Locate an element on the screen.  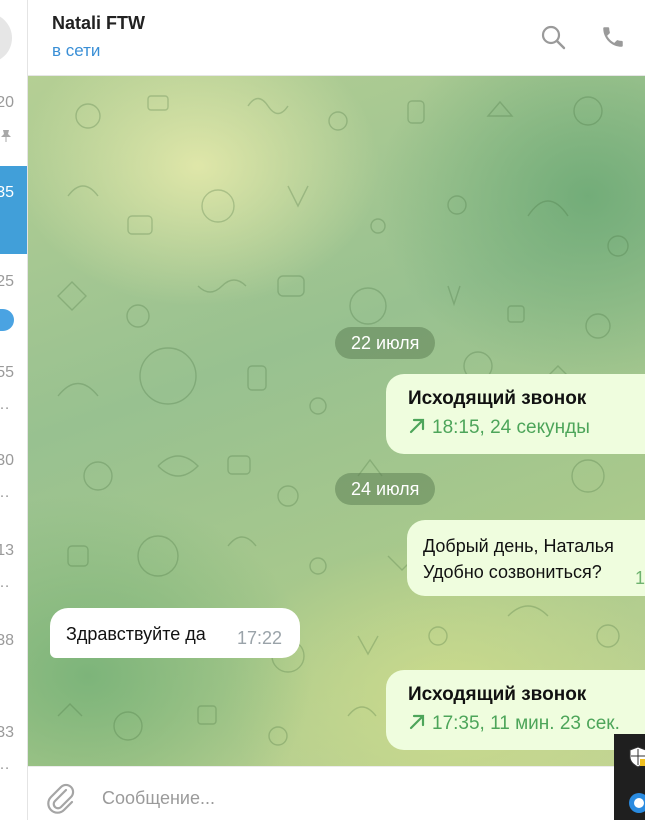
chat-list-item: 25 is located at coordinates (13, 298).